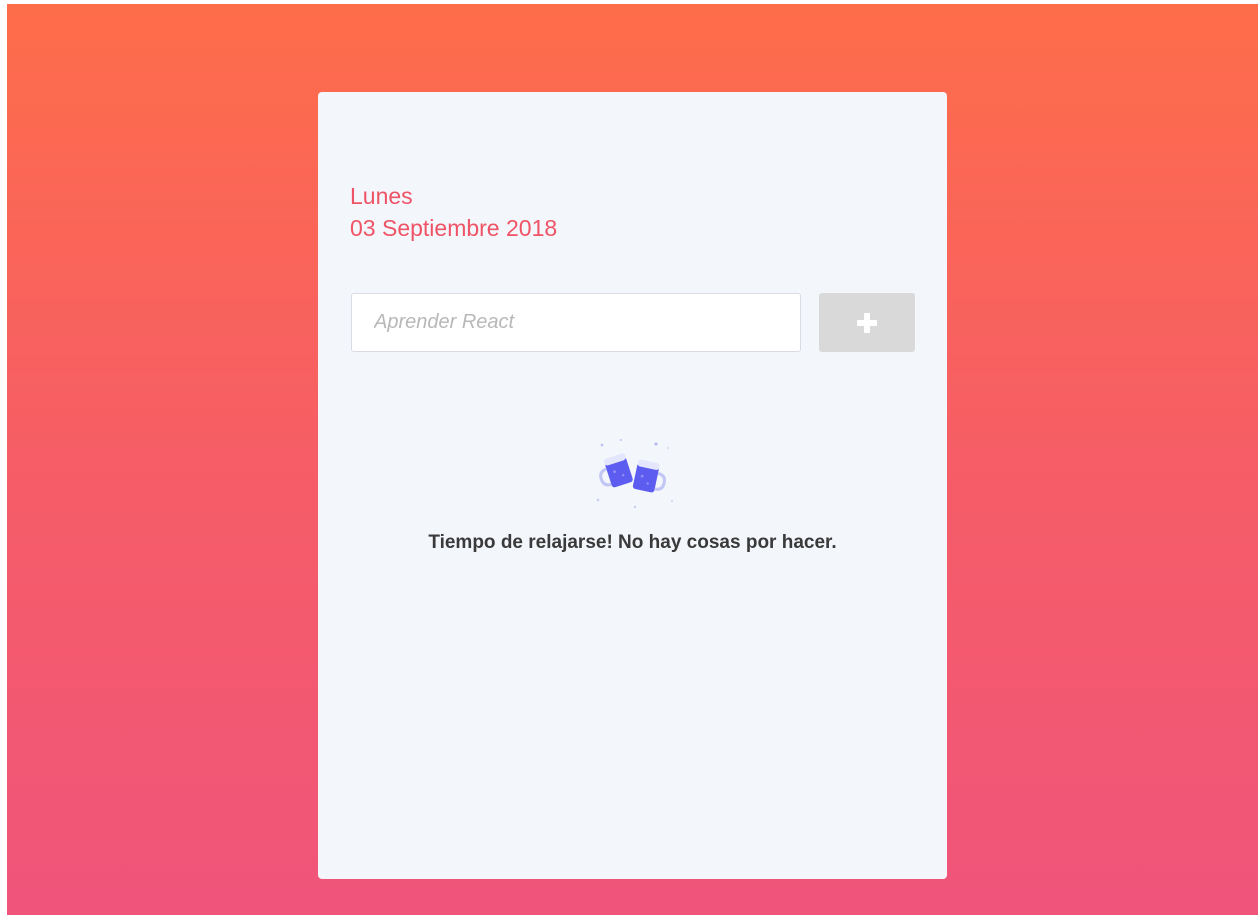 This screenshot has height=915, width=1258. I want to click on plus-icon, so click(867, 322).